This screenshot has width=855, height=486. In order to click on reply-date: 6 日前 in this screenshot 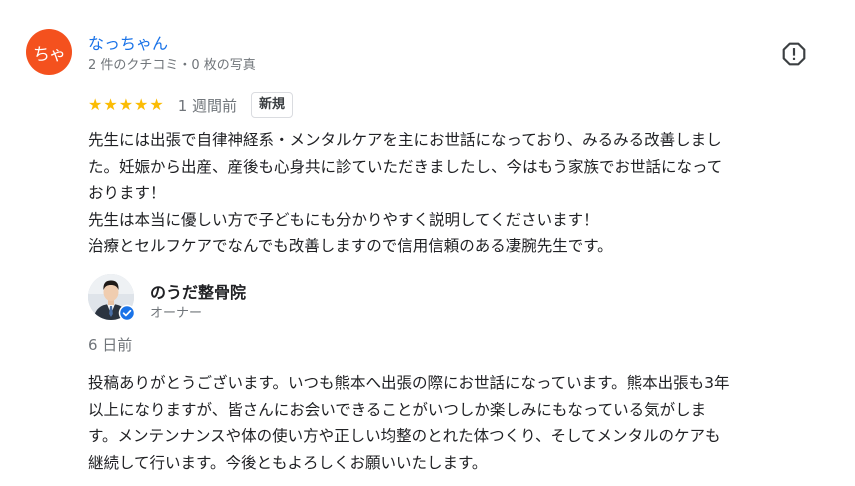, I will do `click(110, 345)`.